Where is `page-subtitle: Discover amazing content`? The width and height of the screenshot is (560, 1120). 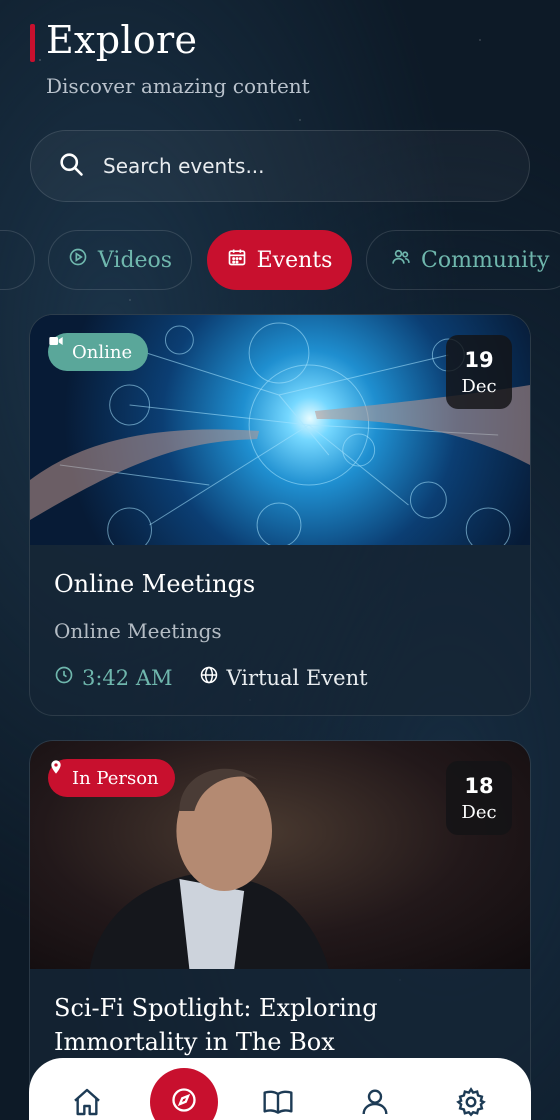
page-subtitle: Discover amazing content is located at coordinates (178, 86).